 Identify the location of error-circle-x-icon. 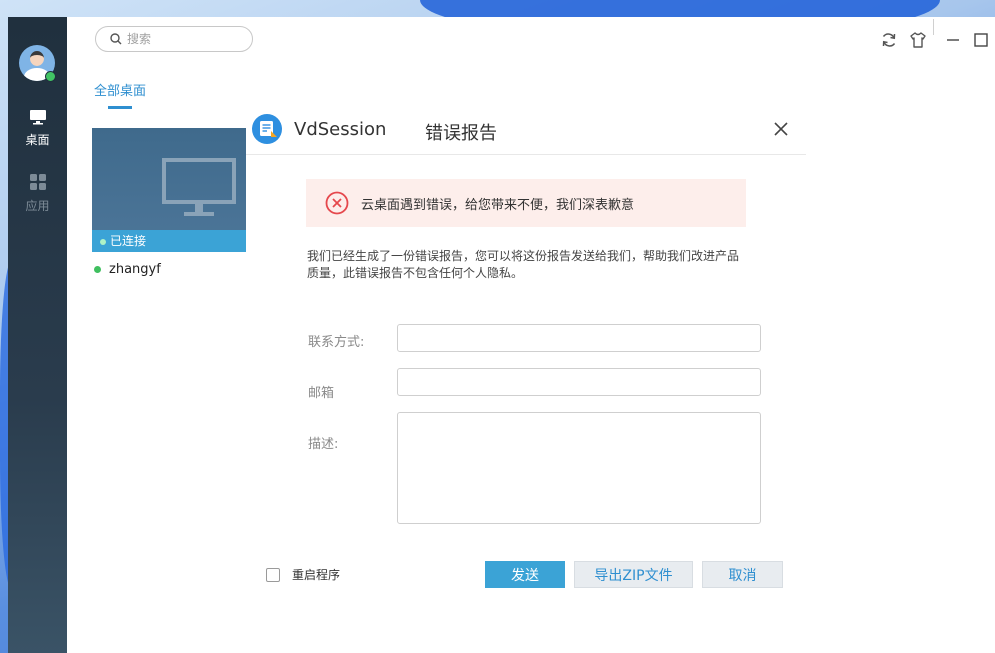
(337, 203).